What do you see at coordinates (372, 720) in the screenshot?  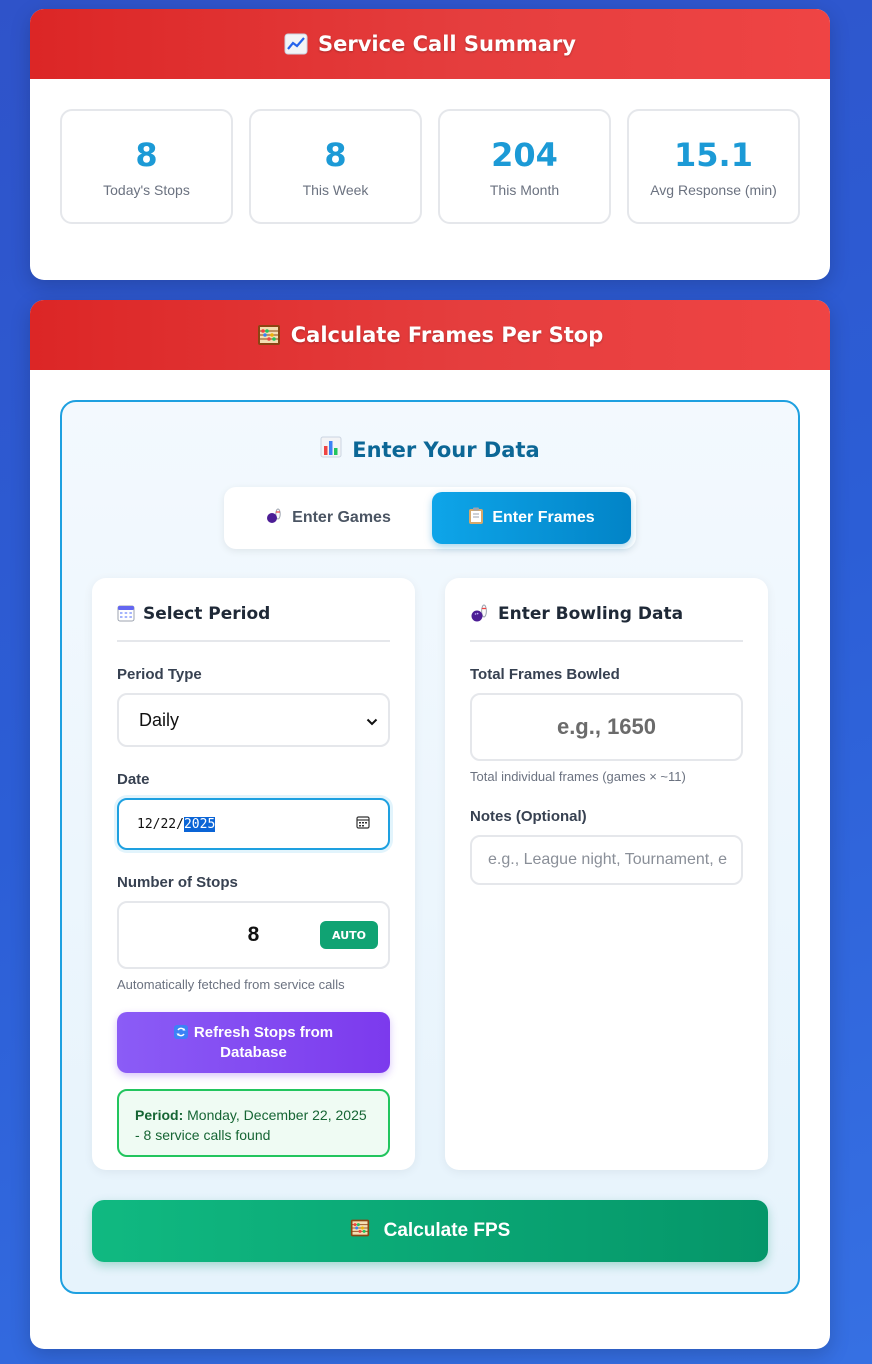 I see `chevron-down-icon` at bounding box center [372, 720].